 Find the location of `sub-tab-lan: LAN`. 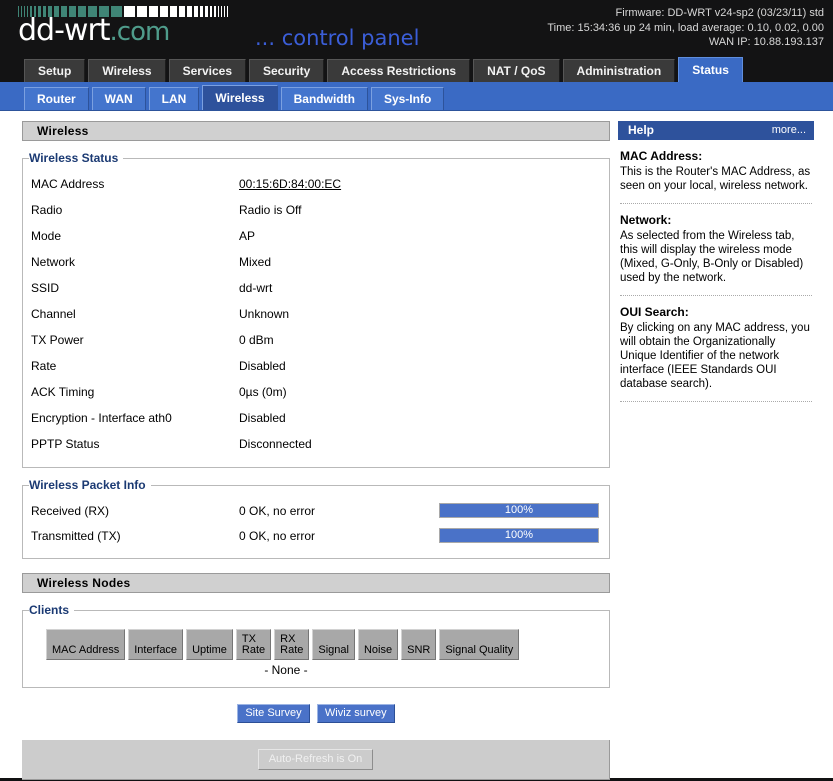

sub-tab-lan: LAN is located at coordinates (174, 98).